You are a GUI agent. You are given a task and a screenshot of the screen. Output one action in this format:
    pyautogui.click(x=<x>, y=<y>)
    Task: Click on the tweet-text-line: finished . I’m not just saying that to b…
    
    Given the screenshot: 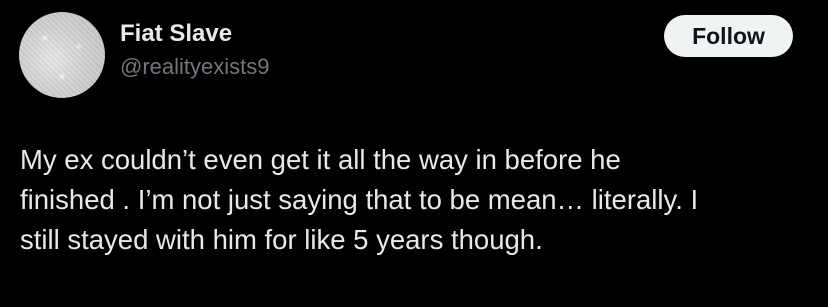 What is the action you would take?
    pyautogui.click(x=359, y=199)
    